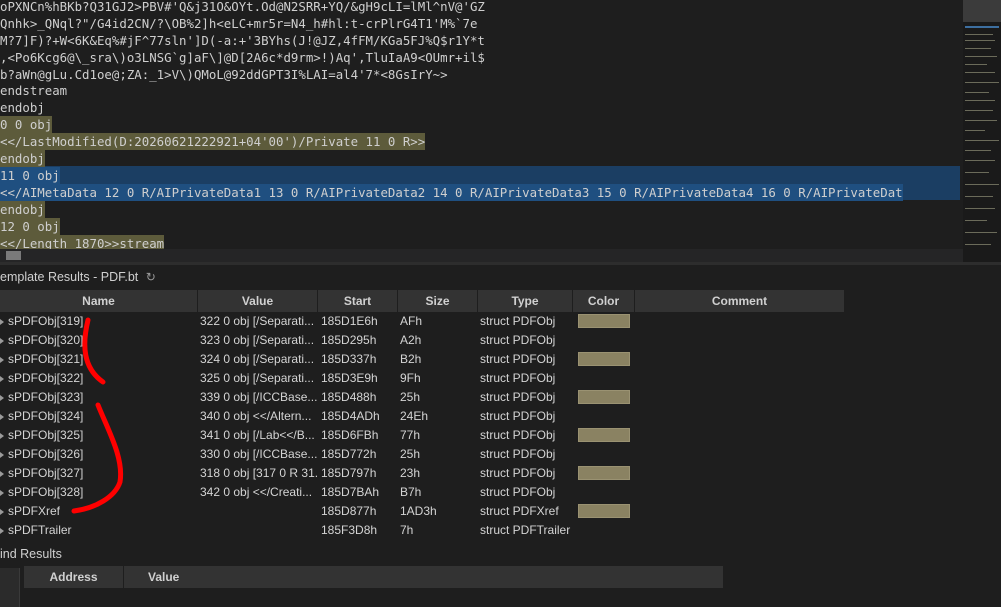  I want to click on code-line-selected: 11 0 obj, so click(30, 175).